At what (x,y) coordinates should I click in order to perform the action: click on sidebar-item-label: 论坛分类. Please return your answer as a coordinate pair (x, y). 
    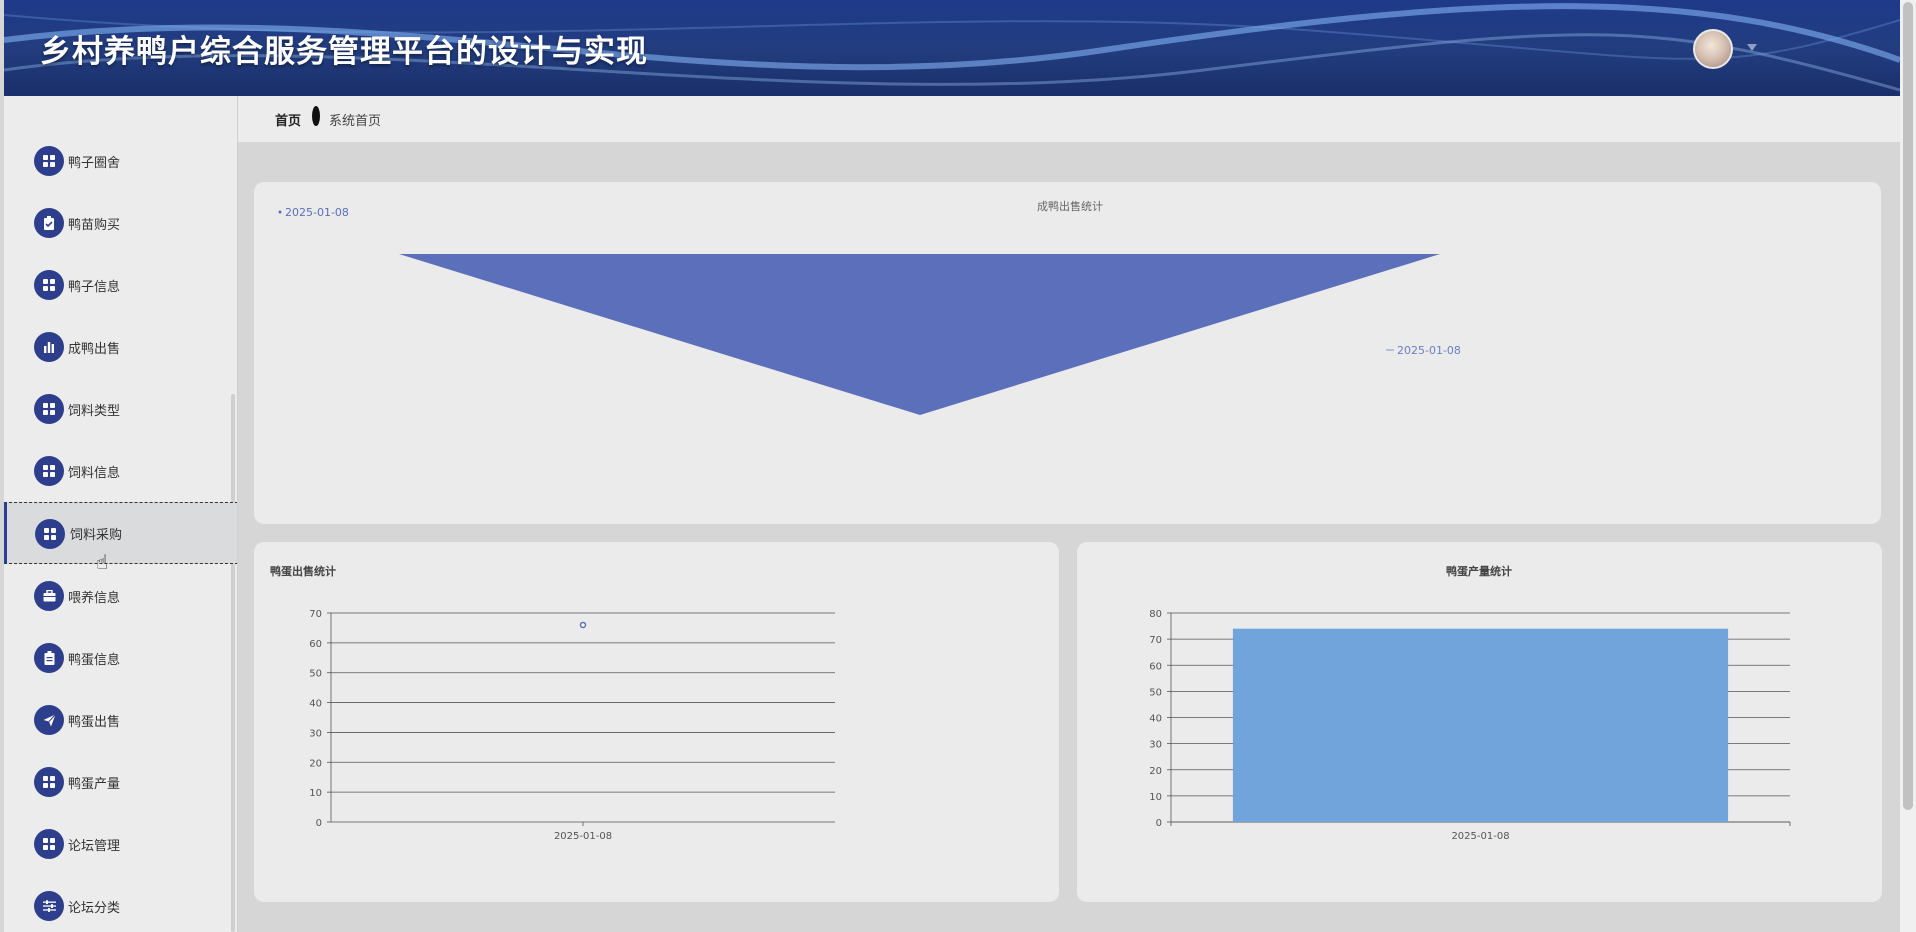
    Looking at the image, I should click on (94, 908).